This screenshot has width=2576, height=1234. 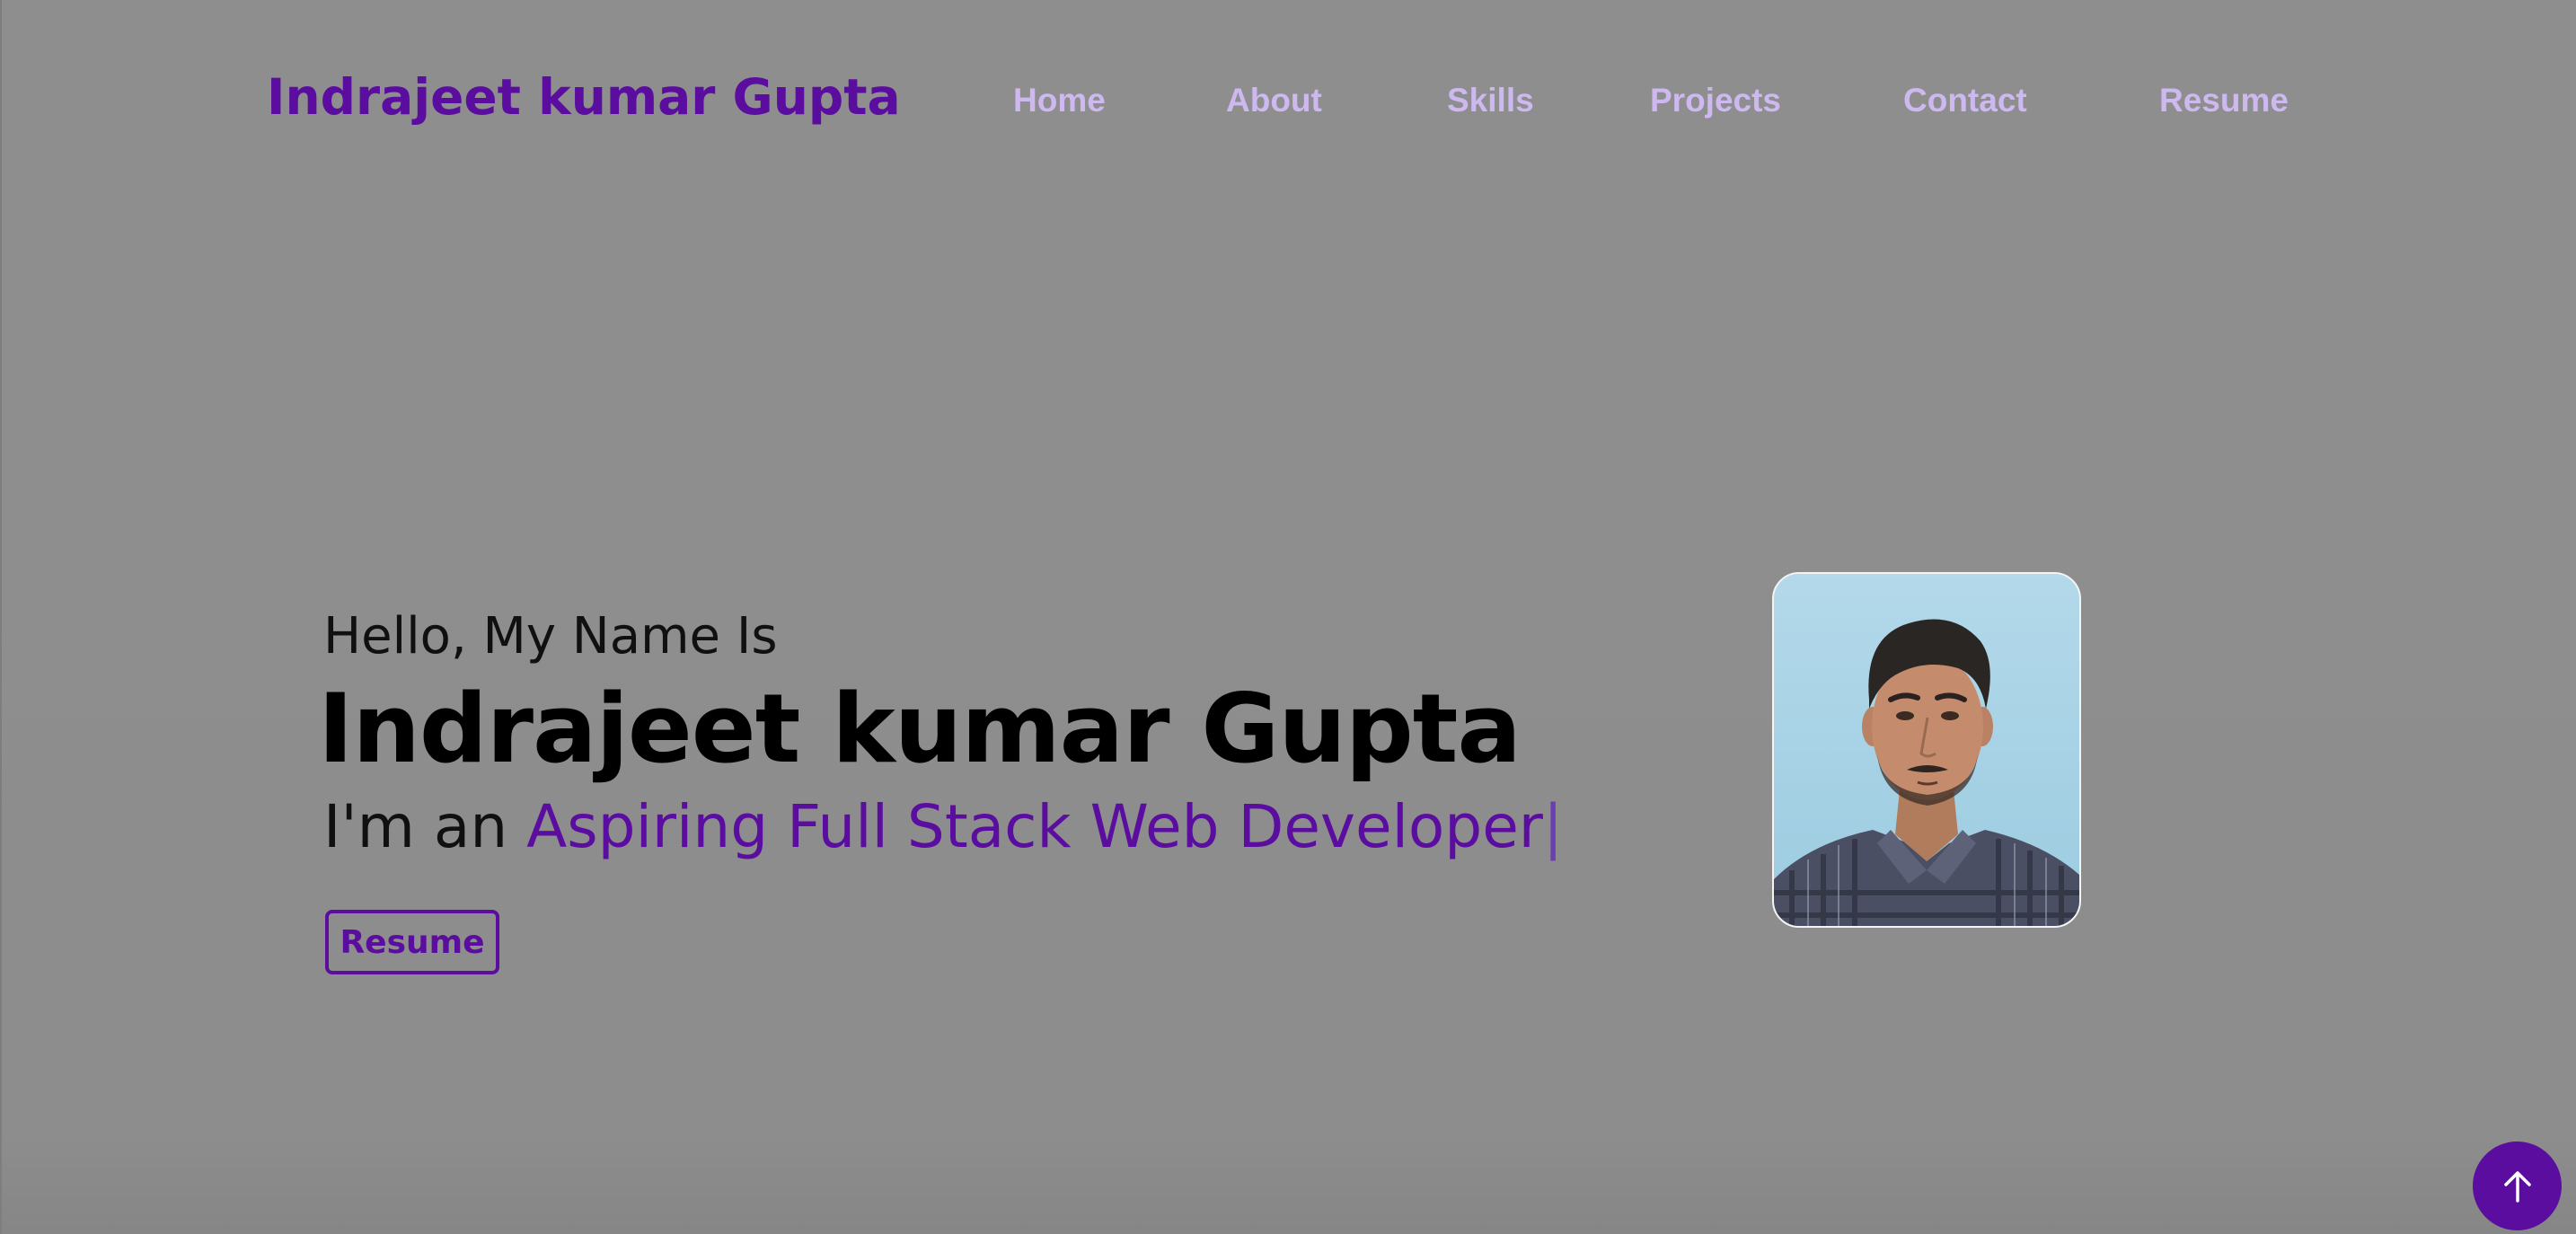 I want to click on nav-projects: Projects, so click(x=1715, y=100).